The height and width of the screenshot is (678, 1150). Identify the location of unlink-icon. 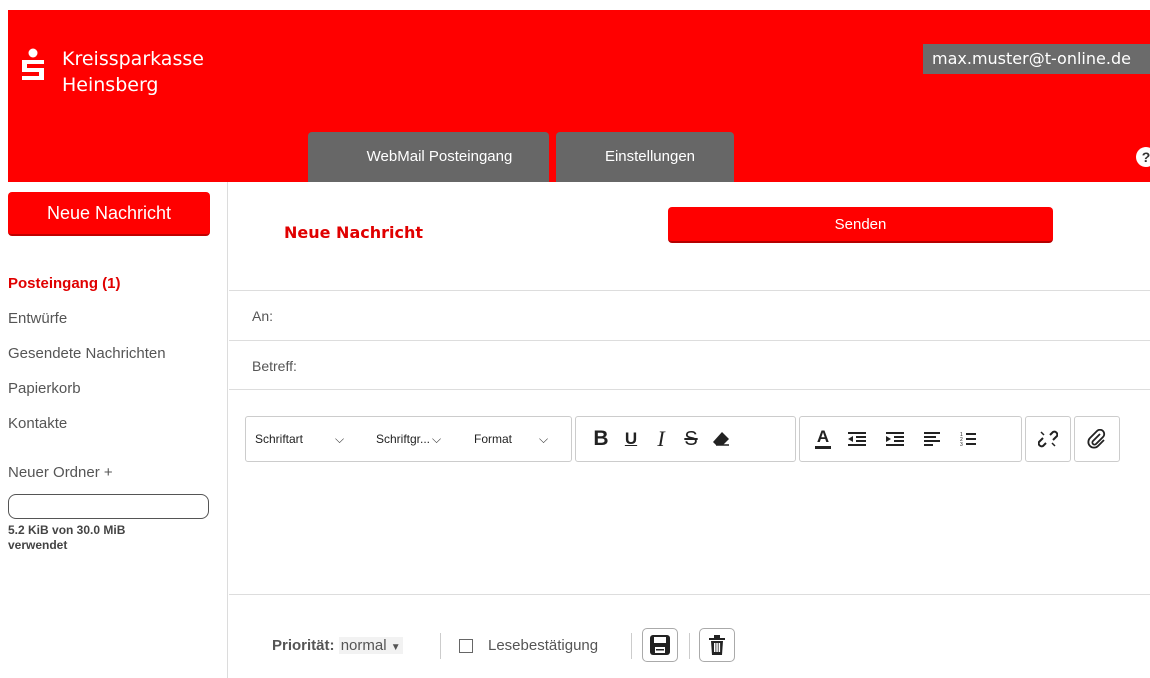
(1048, 439).